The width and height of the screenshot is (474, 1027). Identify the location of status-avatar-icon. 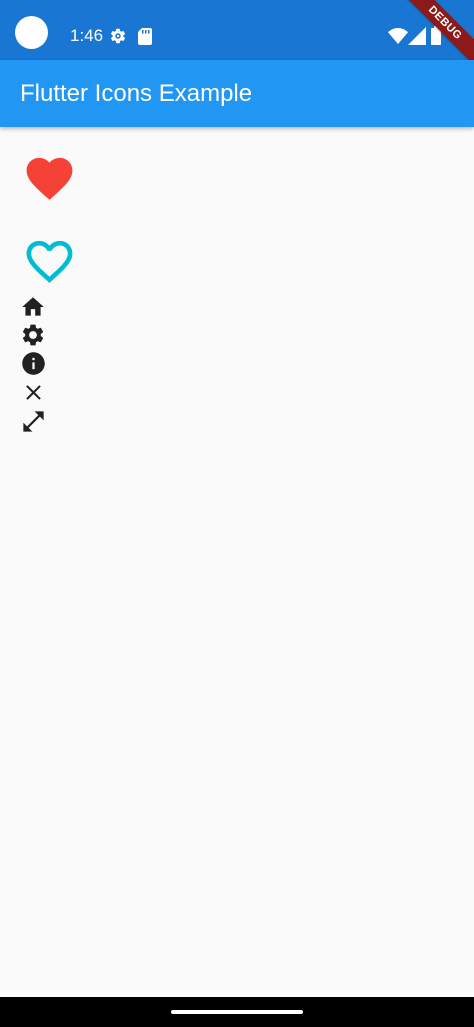
(31, 32).